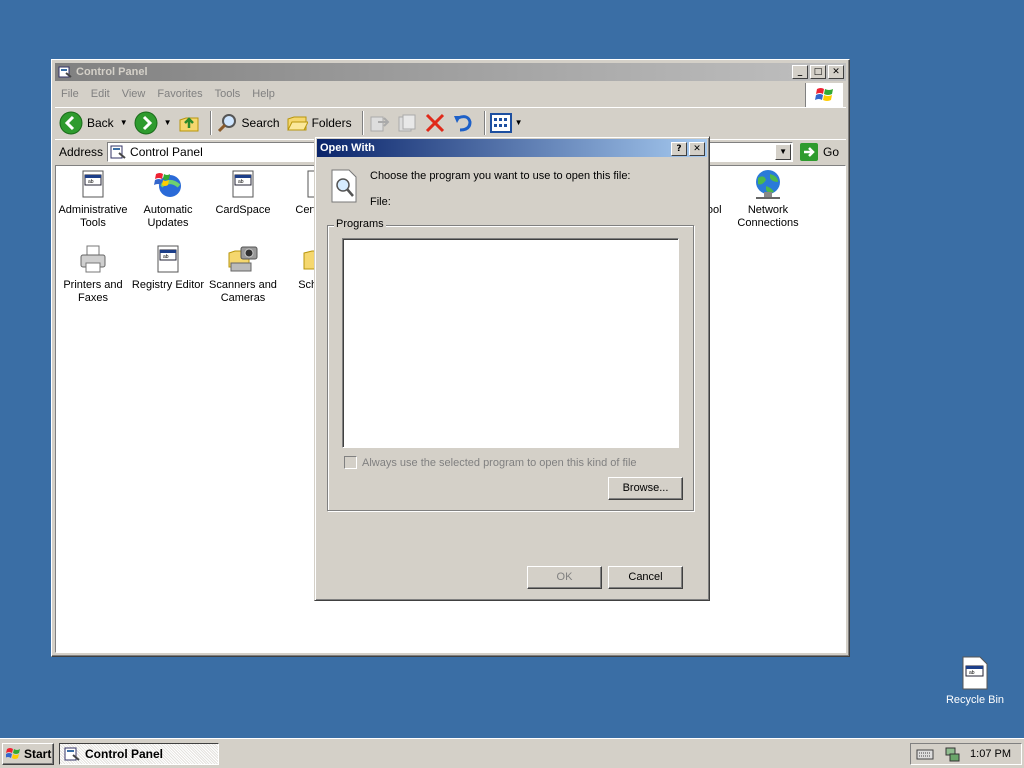 This screenshot has width=1024, height=768. I want to click on automatic-updates-icon, so click(167, 185).